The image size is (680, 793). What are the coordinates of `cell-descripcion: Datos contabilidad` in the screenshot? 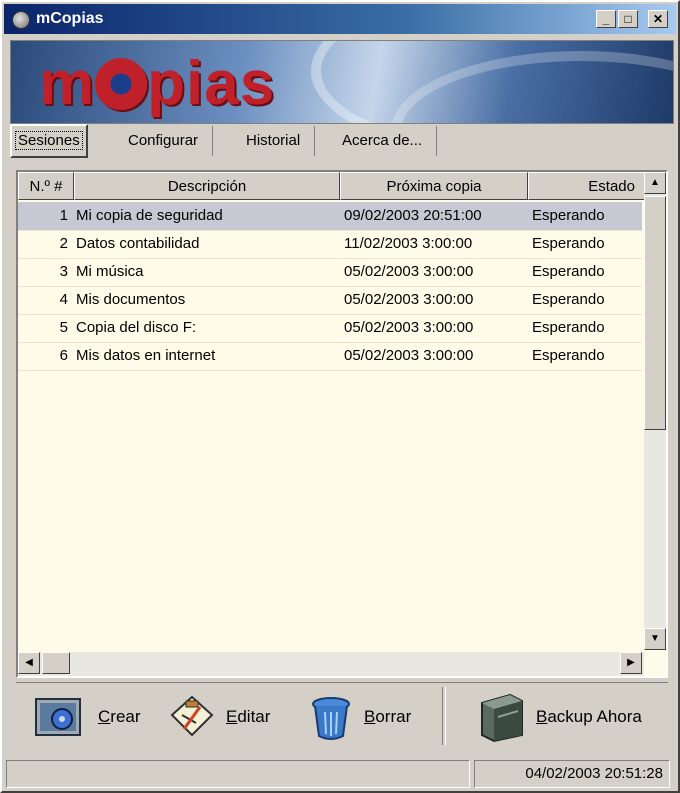 It's located at (138, 243).